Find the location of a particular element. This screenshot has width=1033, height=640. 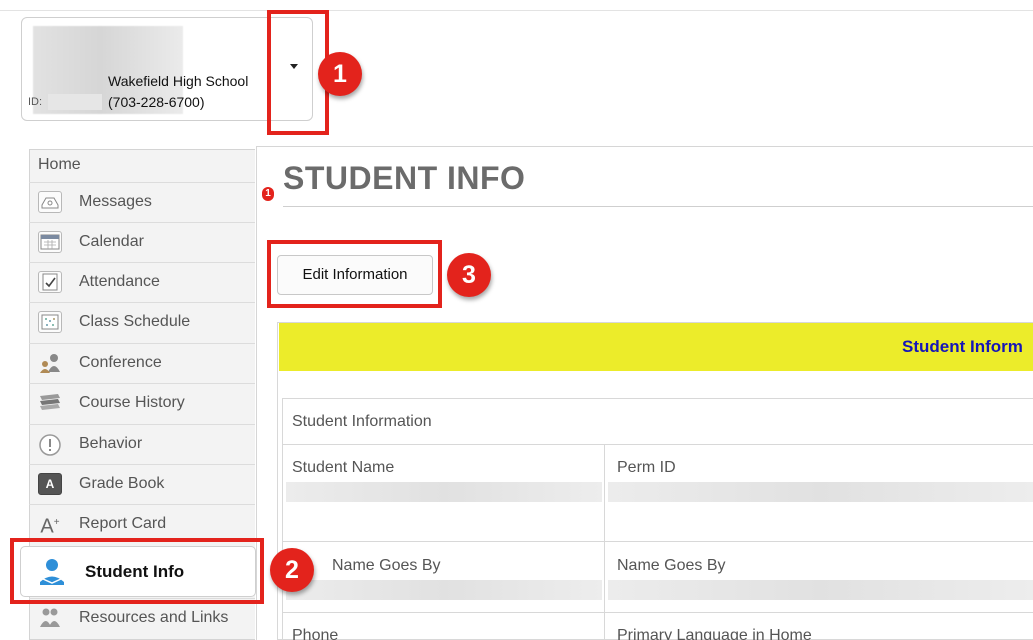

title-divider is located at coordinates (658, 206).